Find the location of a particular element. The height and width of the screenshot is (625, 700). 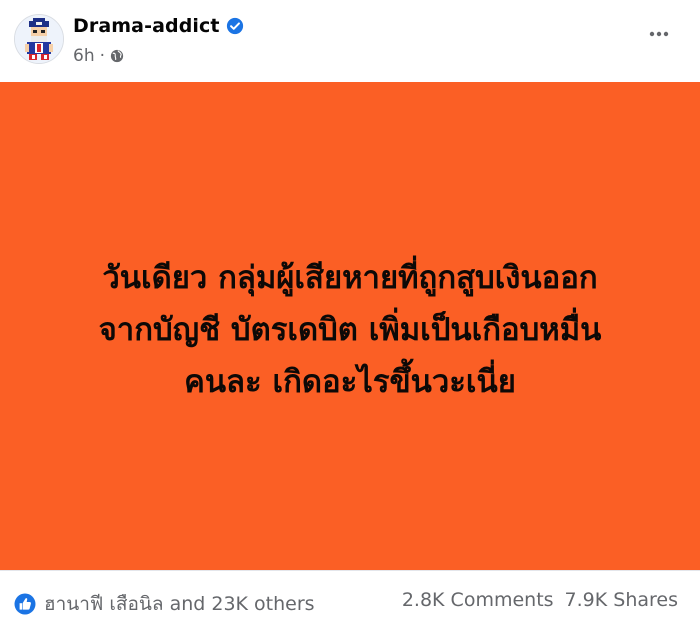

reactions-summary: ฮานาฟี เสือนิล and 23K others is located at coordinates (164, 604).